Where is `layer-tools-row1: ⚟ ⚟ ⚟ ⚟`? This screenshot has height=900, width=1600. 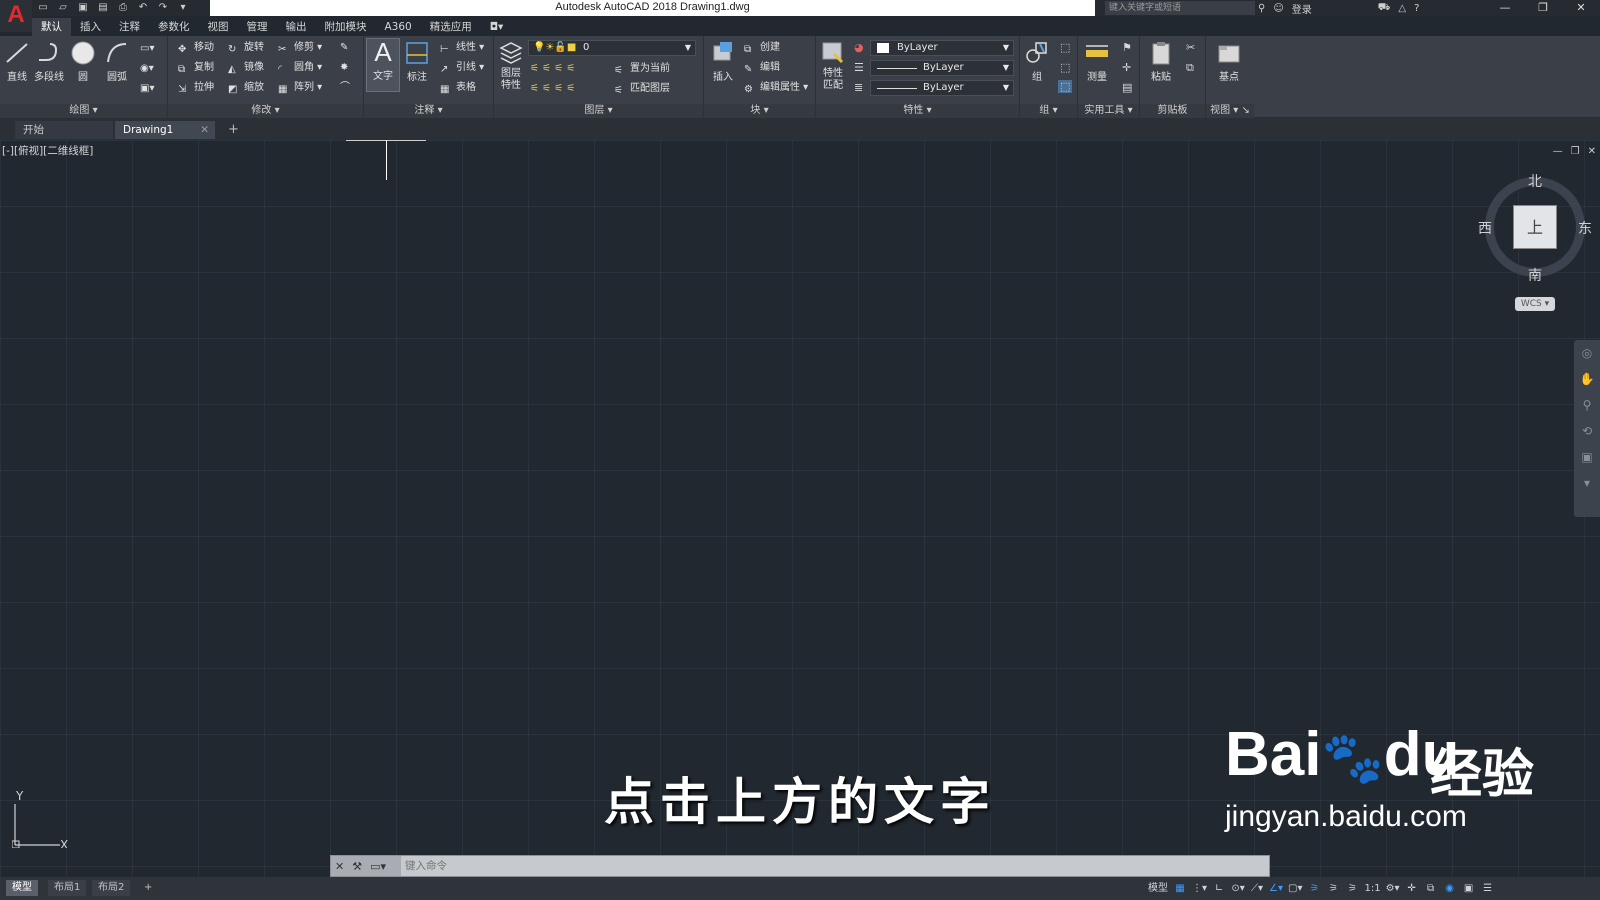
layer-tools-row1: ⚟ ⚟ ⚟ ⚟ is located at coordinates (552, 69).